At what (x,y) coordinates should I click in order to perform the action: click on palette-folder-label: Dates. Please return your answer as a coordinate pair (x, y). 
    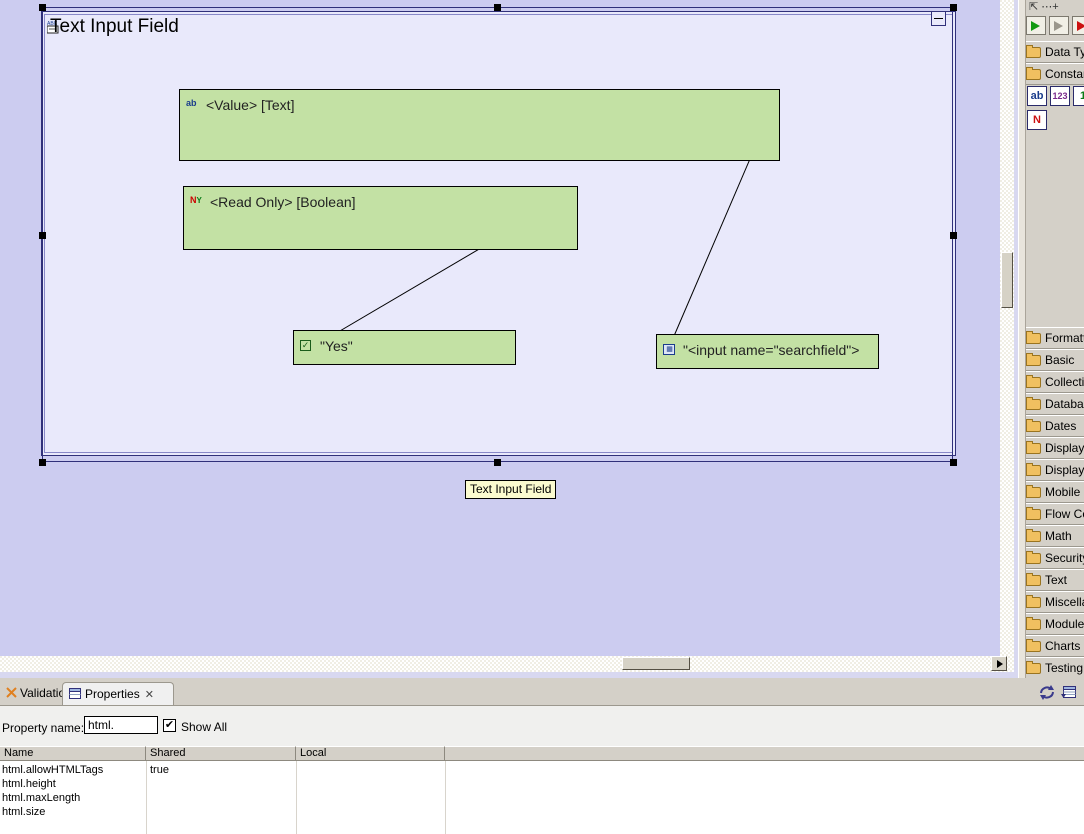
    Looking at the image, I should click on (1061, 426).